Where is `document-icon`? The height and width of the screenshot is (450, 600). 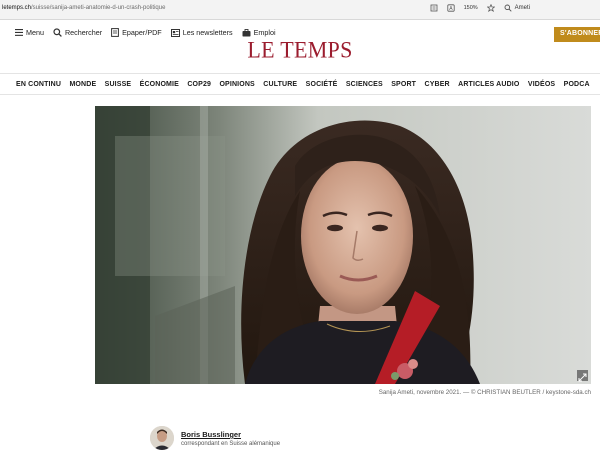 document-icon is located at coordinates (115, 32).